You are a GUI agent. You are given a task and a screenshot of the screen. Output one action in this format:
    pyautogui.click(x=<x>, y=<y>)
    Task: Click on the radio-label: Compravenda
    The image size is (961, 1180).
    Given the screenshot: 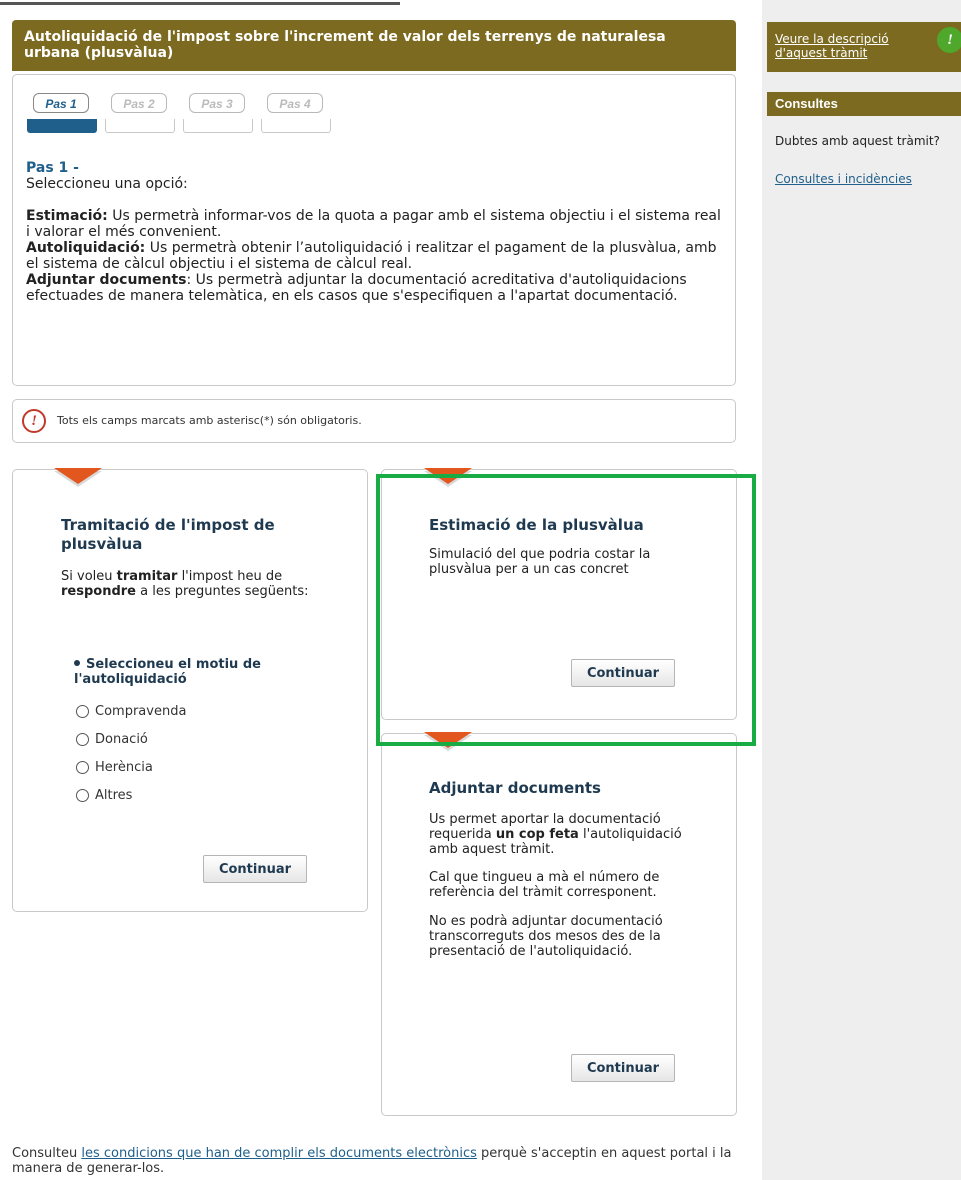 What is the action you would take?
    pyautogui.click(x=141, y=711)
    